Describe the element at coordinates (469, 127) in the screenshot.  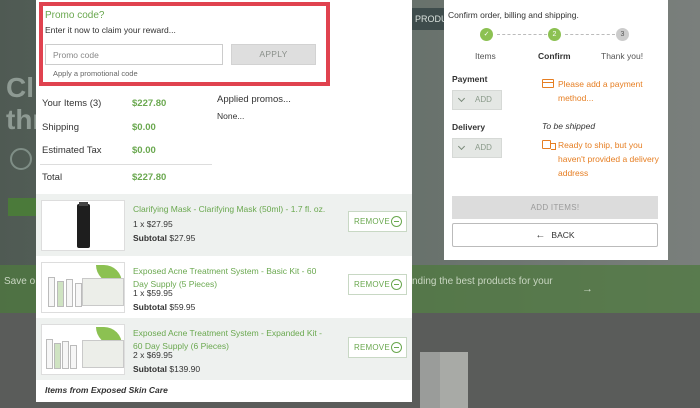
I see `delivery-label: Delivery` at that location.